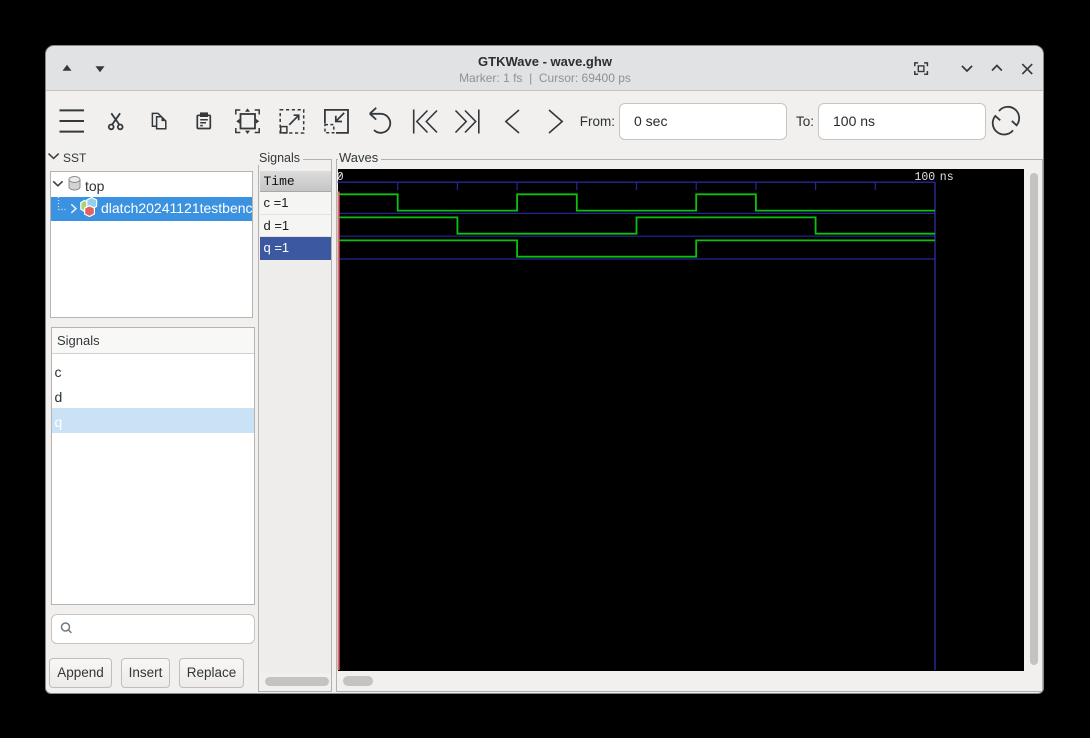  Describe the element at coordinates (947, 177) in the screenshot. I see `svg-text: ns` at that location.